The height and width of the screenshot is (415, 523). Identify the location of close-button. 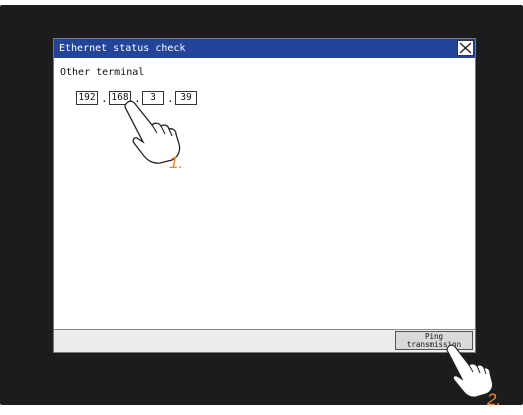
(465, 48).